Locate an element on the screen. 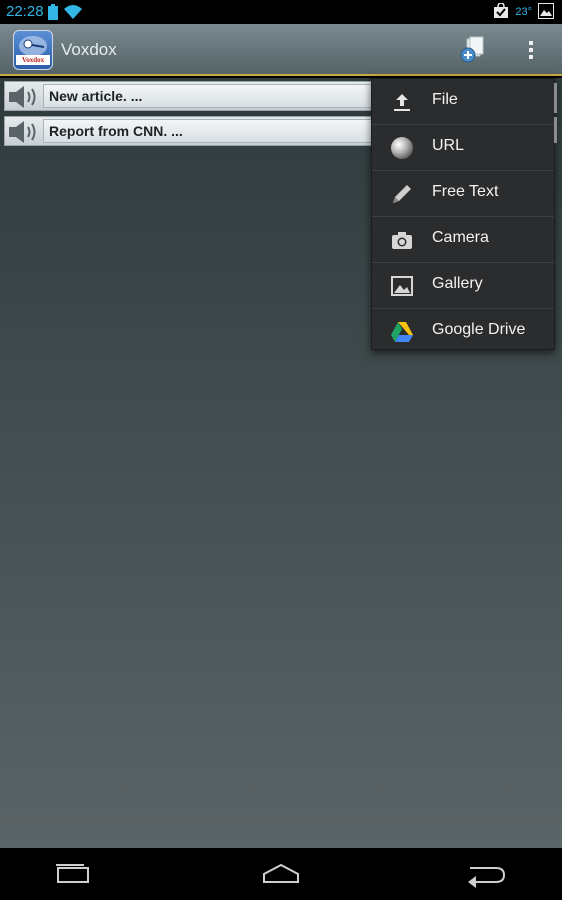 This screenshot has width=562, height=900. status-time: 22:28 is located at coordinates (25, 11).